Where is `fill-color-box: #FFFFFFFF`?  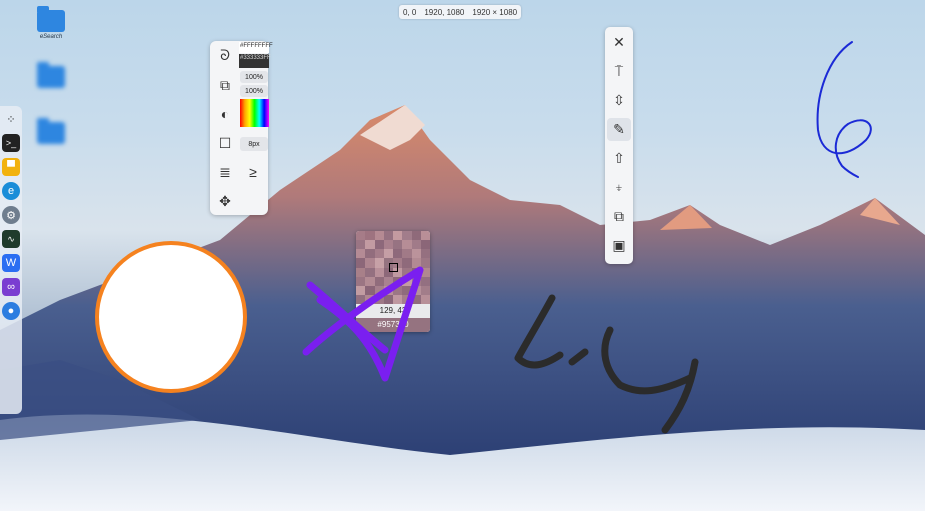
fill-color-box: #FFFFFFFF is located at coordinates (256, 47).